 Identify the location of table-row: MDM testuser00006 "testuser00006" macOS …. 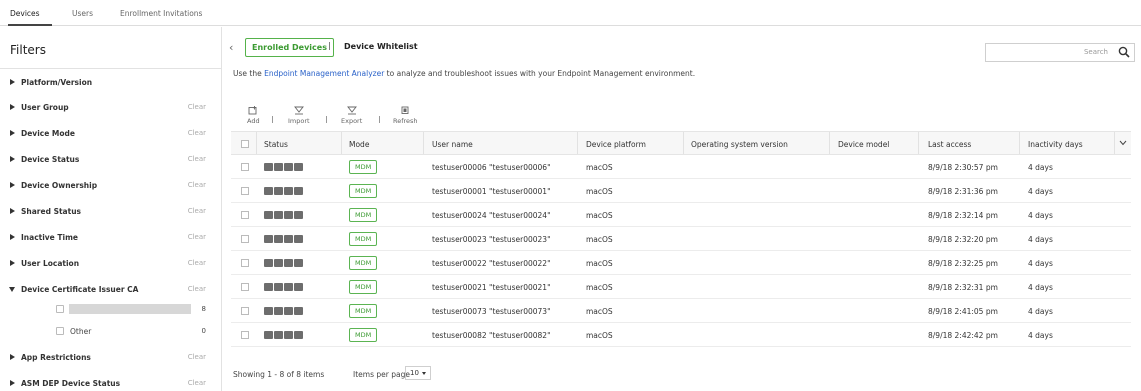
(681, 167).